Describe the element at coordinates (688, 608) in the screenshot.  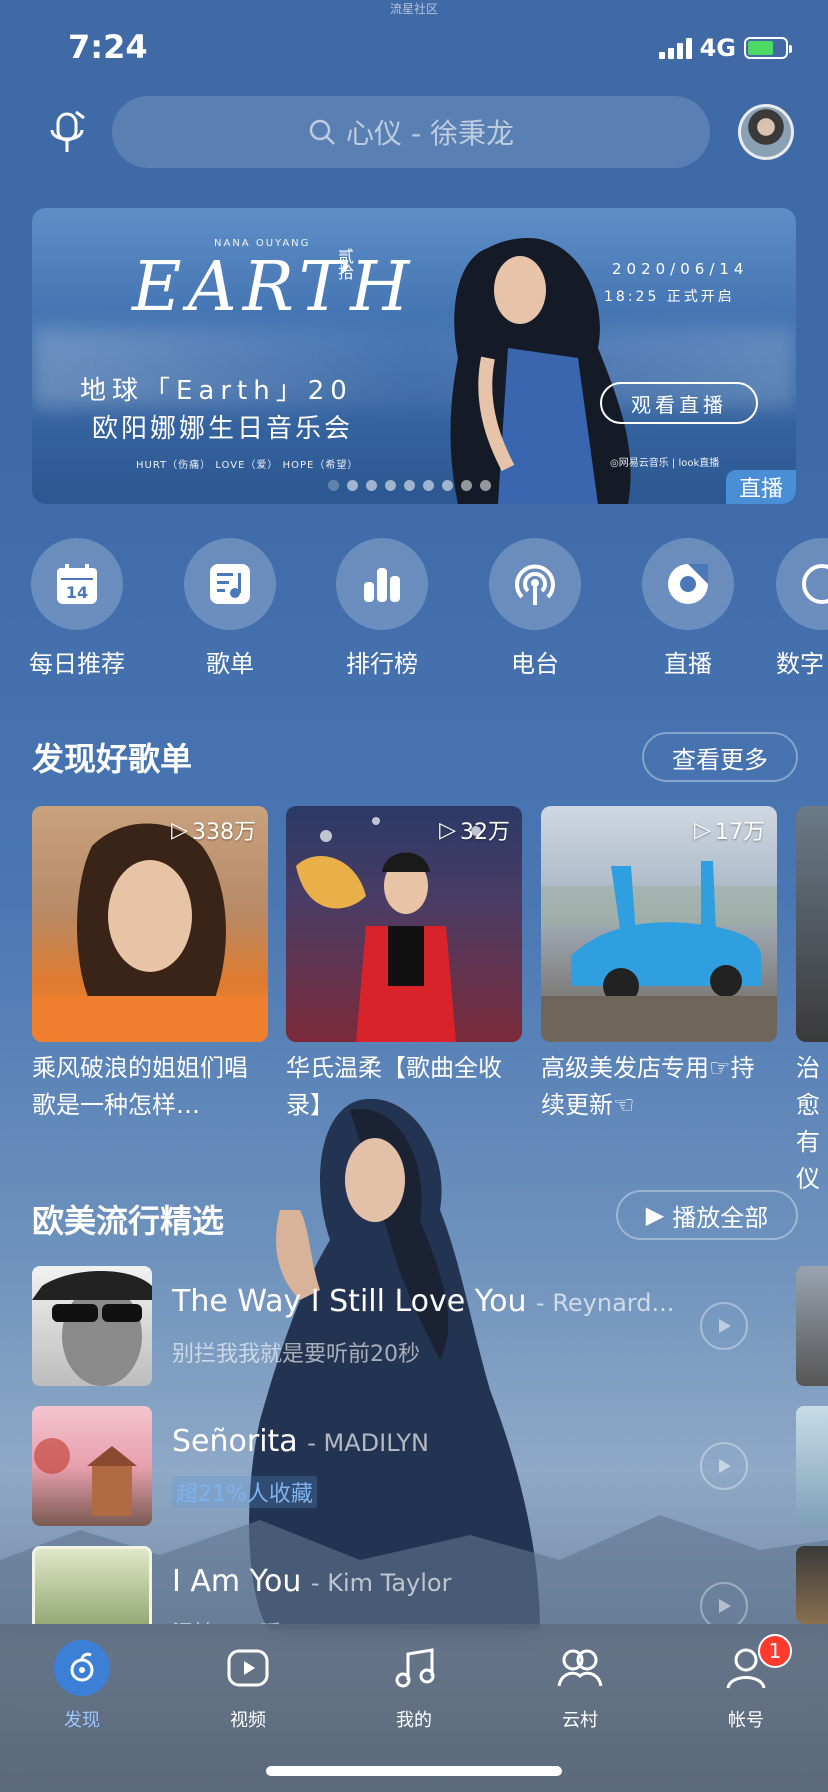
I see `quick-live: 直播` at that location.